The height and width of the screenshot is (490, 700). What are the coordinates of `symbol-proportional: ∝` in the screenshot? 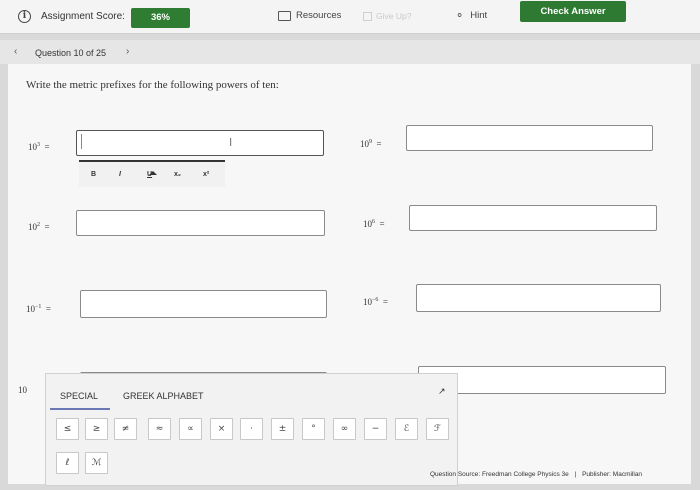 It's located at (190, 429).